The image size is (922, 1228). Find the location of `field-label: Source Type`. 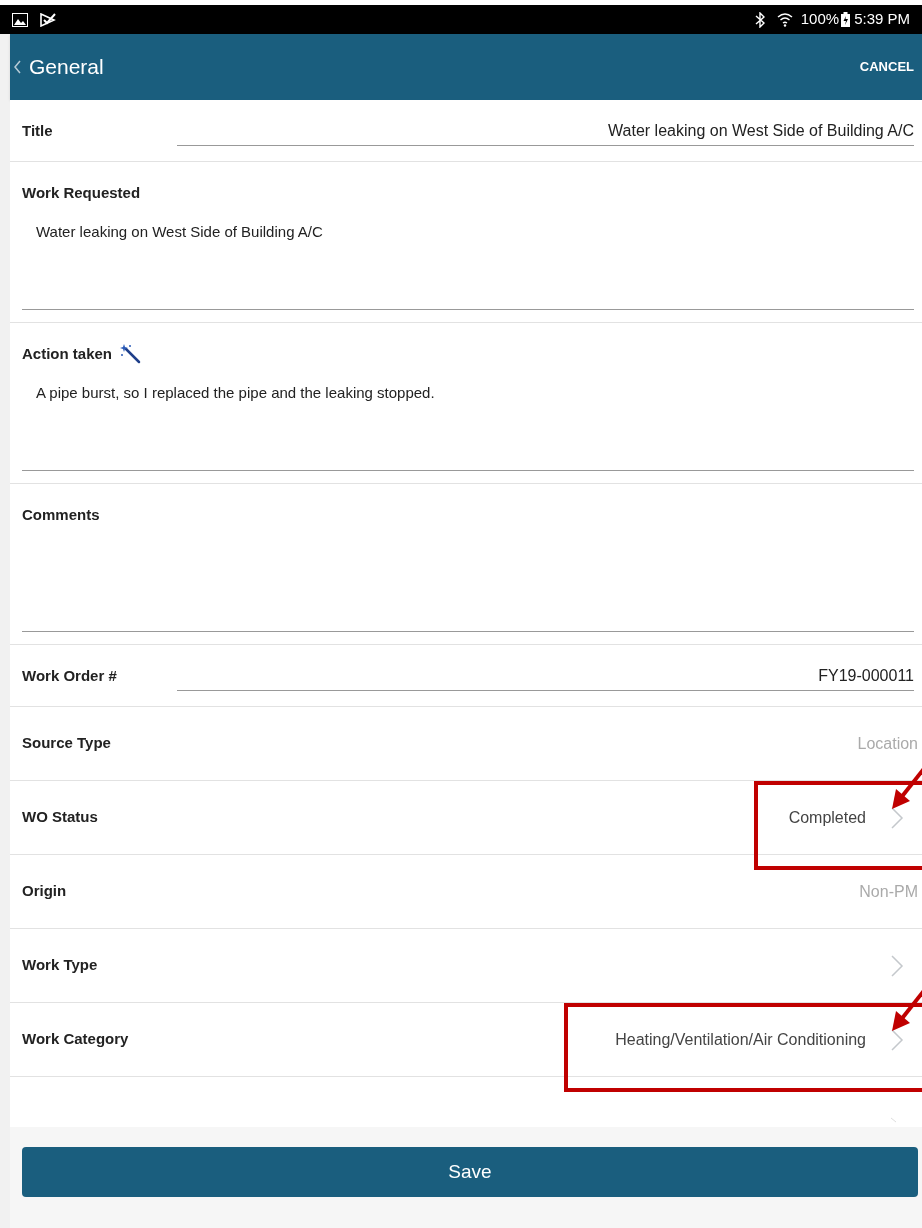

field-label: Source Type is located at coordinates (66, 743).